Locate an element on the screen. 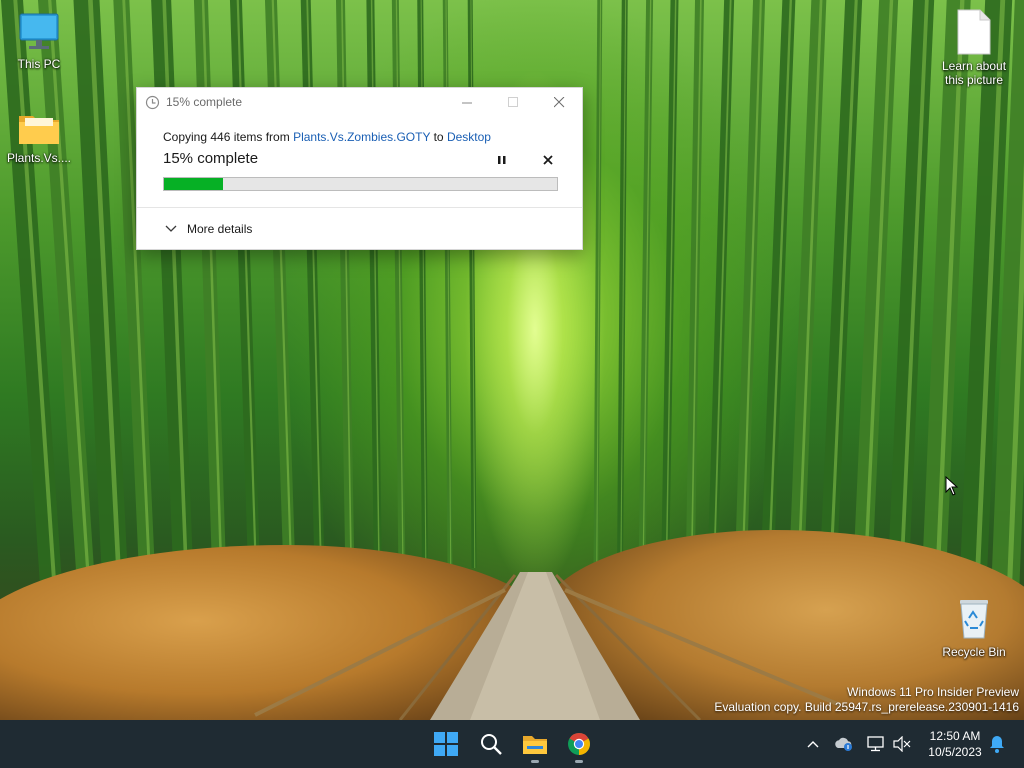 The width and height of the screenshot is (1024, 768). copy-progress-bar is located at coordinates (360, 184).